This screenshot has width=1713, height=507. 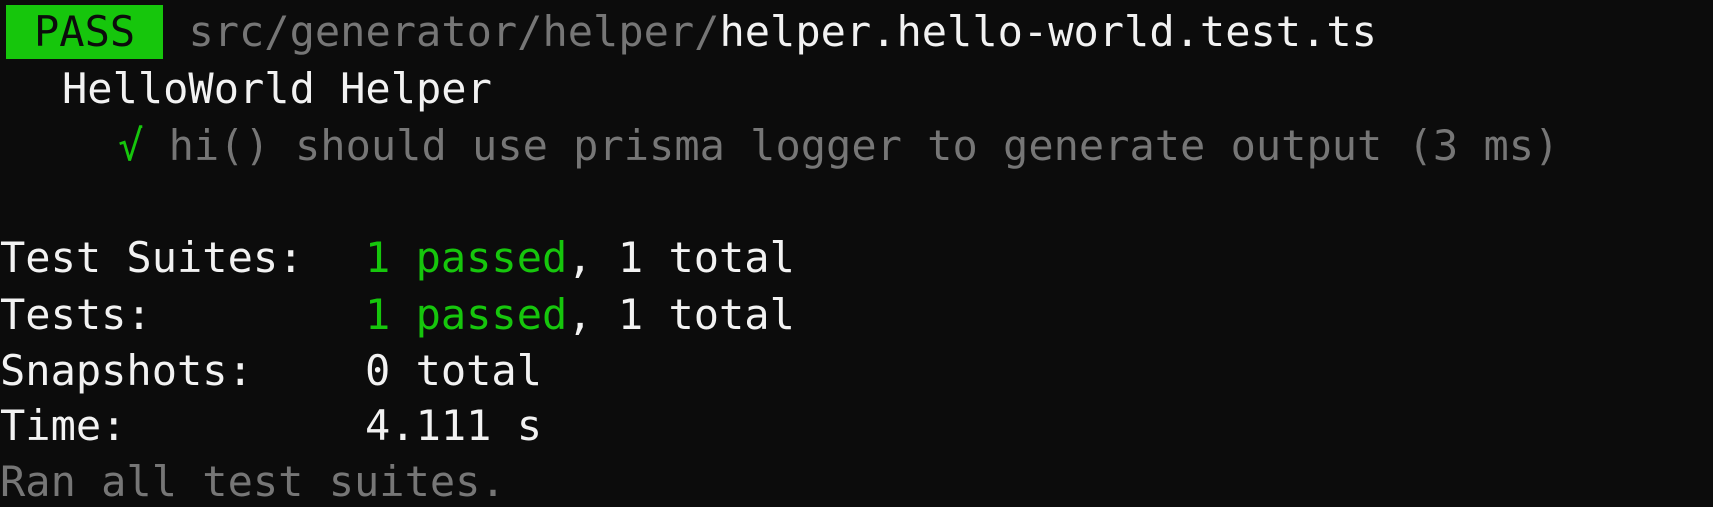 What do you see at coordinates (466, 314) in the screenshot?
I see `tests-passed-count: 1 passed` at bounding box center [466, 314].